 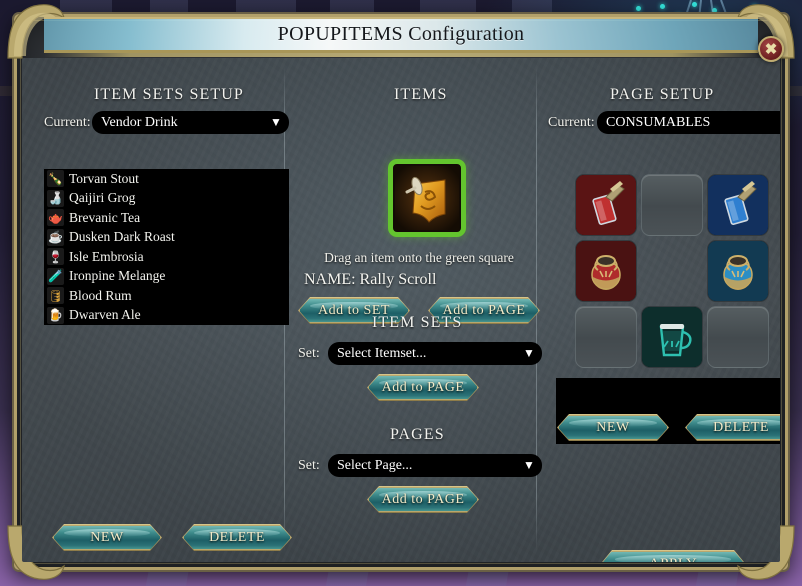 What do you see at coordinates (309, 465) in the screenshot?
I see `pages-set-label: Set:` at bounding box center [309, 465].